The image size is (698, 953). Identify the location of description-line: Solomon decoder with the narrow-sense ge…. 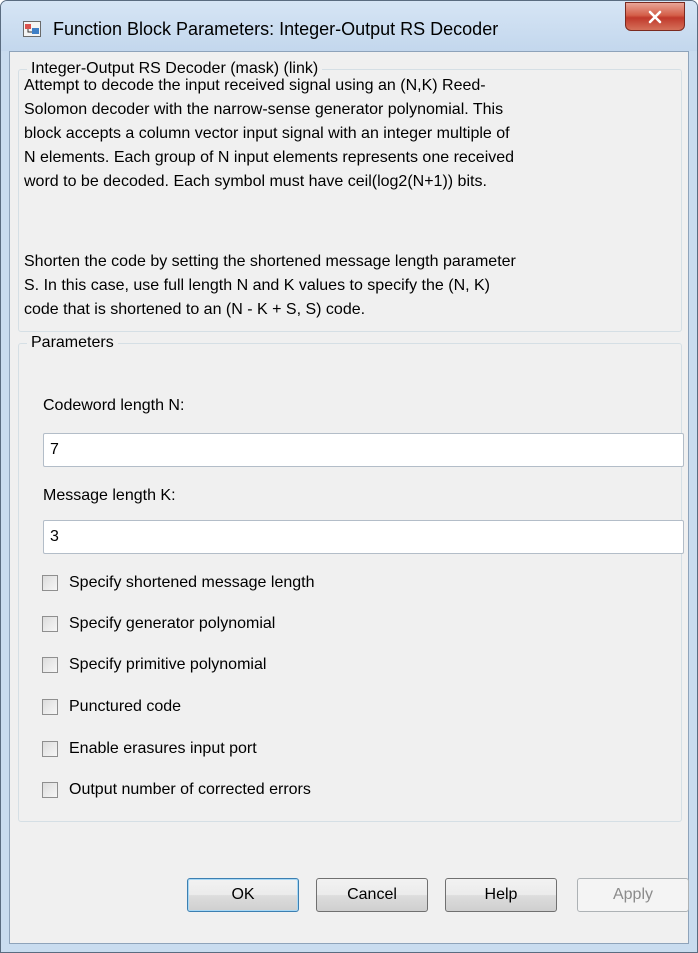
(264, 109).